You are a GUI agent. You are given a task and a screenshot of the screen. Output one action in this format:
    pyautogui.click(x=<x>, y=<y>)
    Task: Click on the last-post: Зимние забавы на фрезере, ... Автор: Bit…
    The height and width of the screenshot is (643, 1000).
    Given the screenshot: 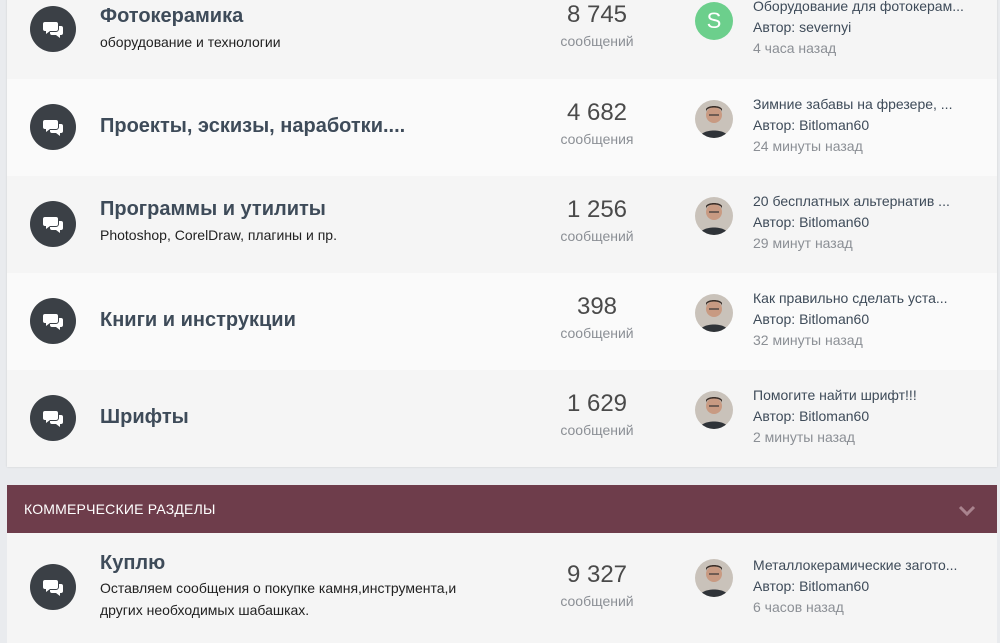 What is the action you would take?
    pyautogui.click(x=868, y=125)
    